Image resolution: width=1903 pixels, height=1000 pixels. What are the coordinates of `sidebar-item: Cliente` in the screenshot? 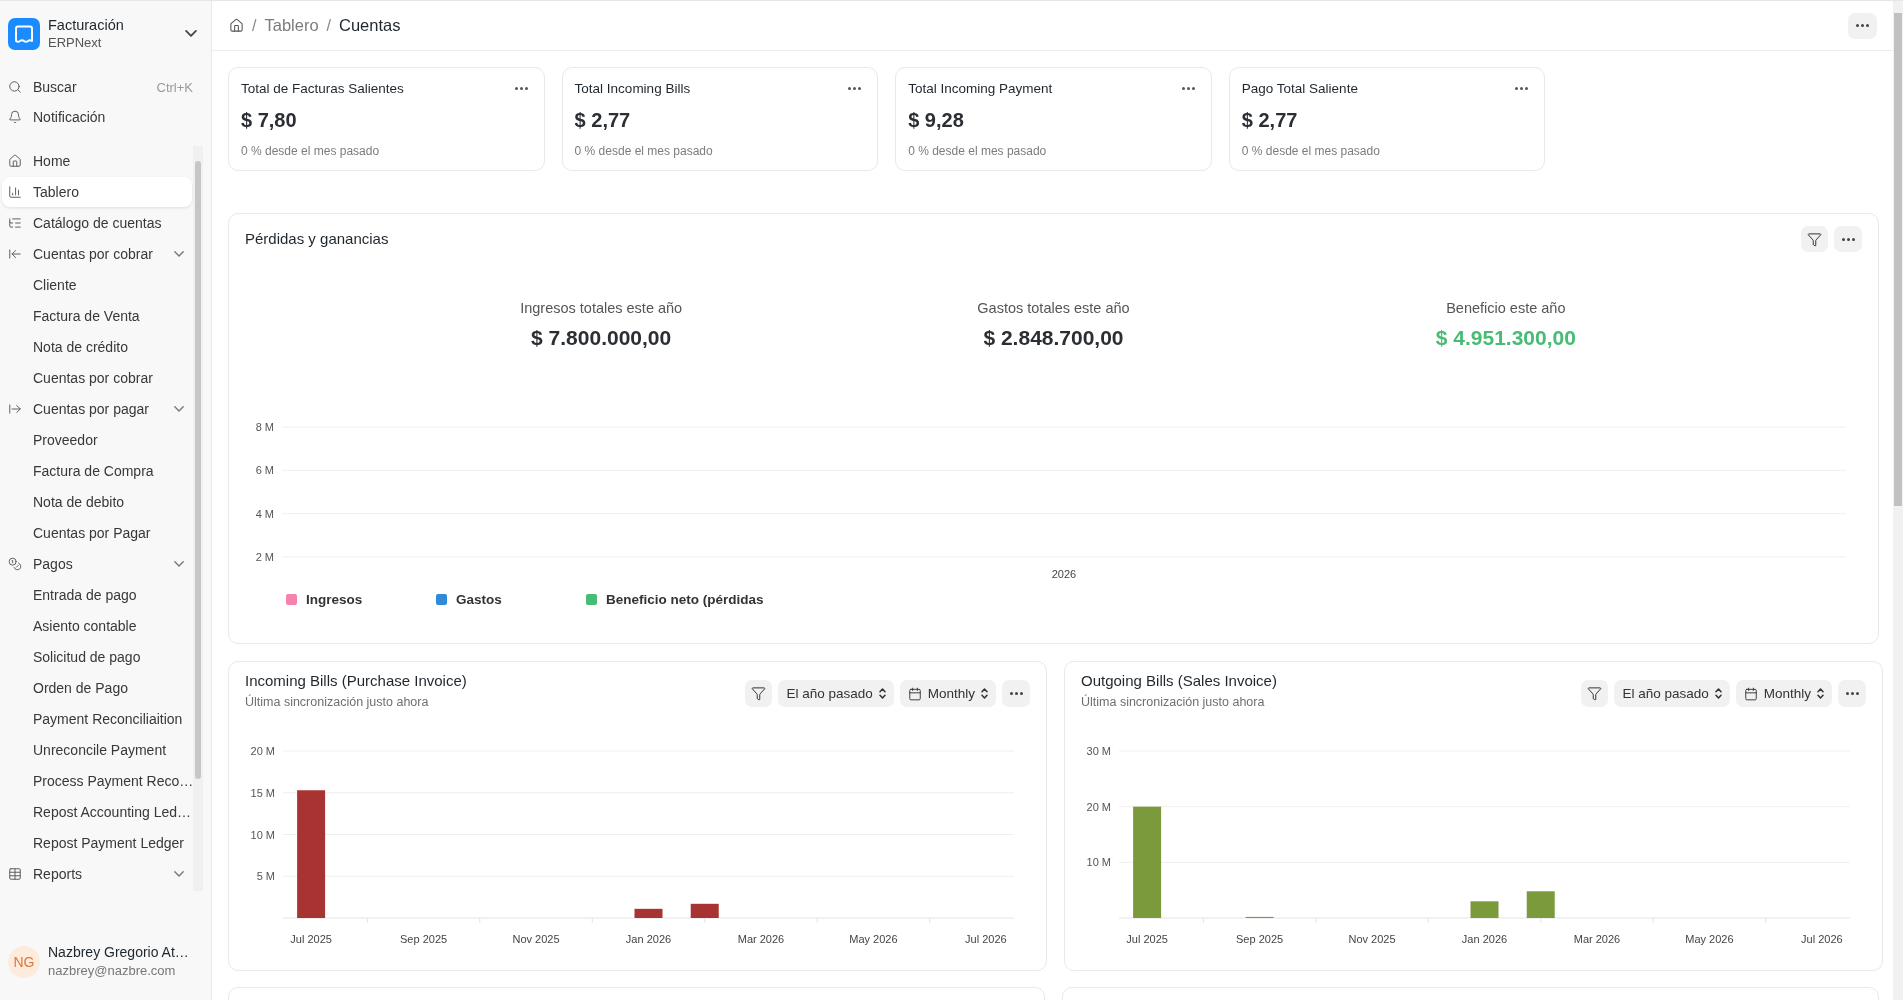 It's located at (97, 285).